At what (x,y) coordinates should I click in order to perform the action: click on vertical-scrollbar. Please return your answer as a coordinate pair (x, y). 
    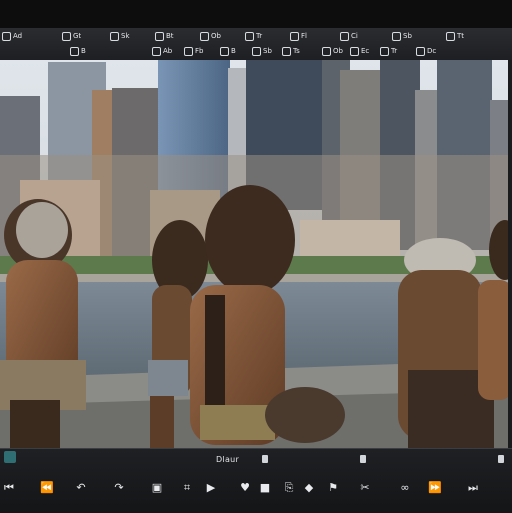
    Looking at the image, I should click on (510, 254).